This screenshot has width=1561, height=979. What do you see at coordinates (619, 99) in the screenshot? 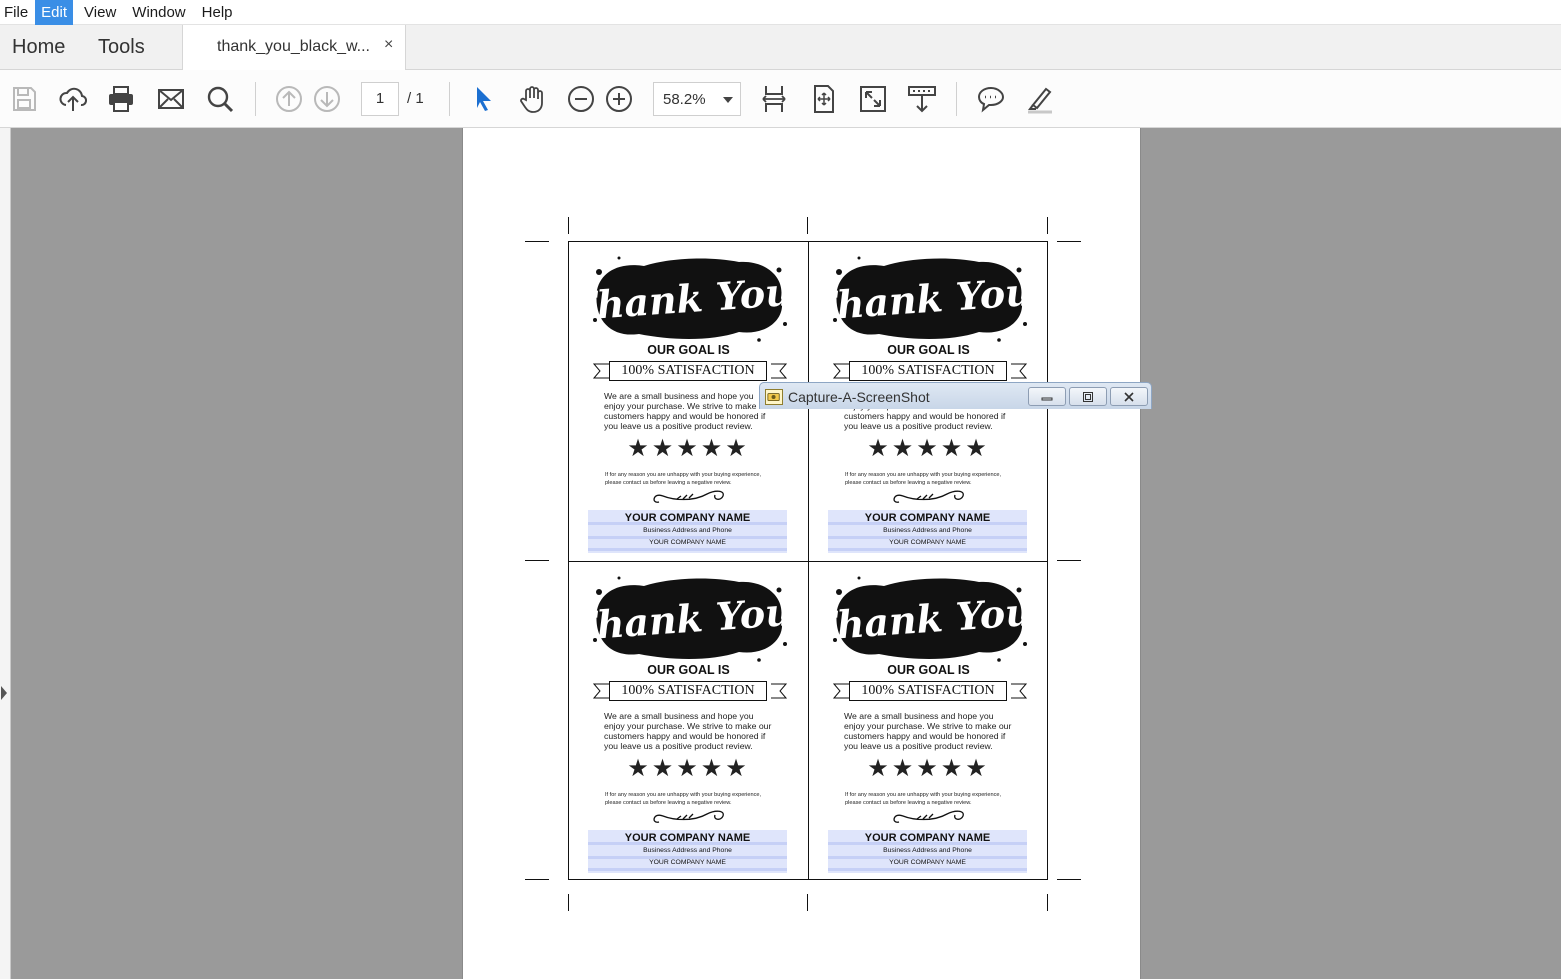
I see `zoom-in-icon` at bounding box center [619, 99].